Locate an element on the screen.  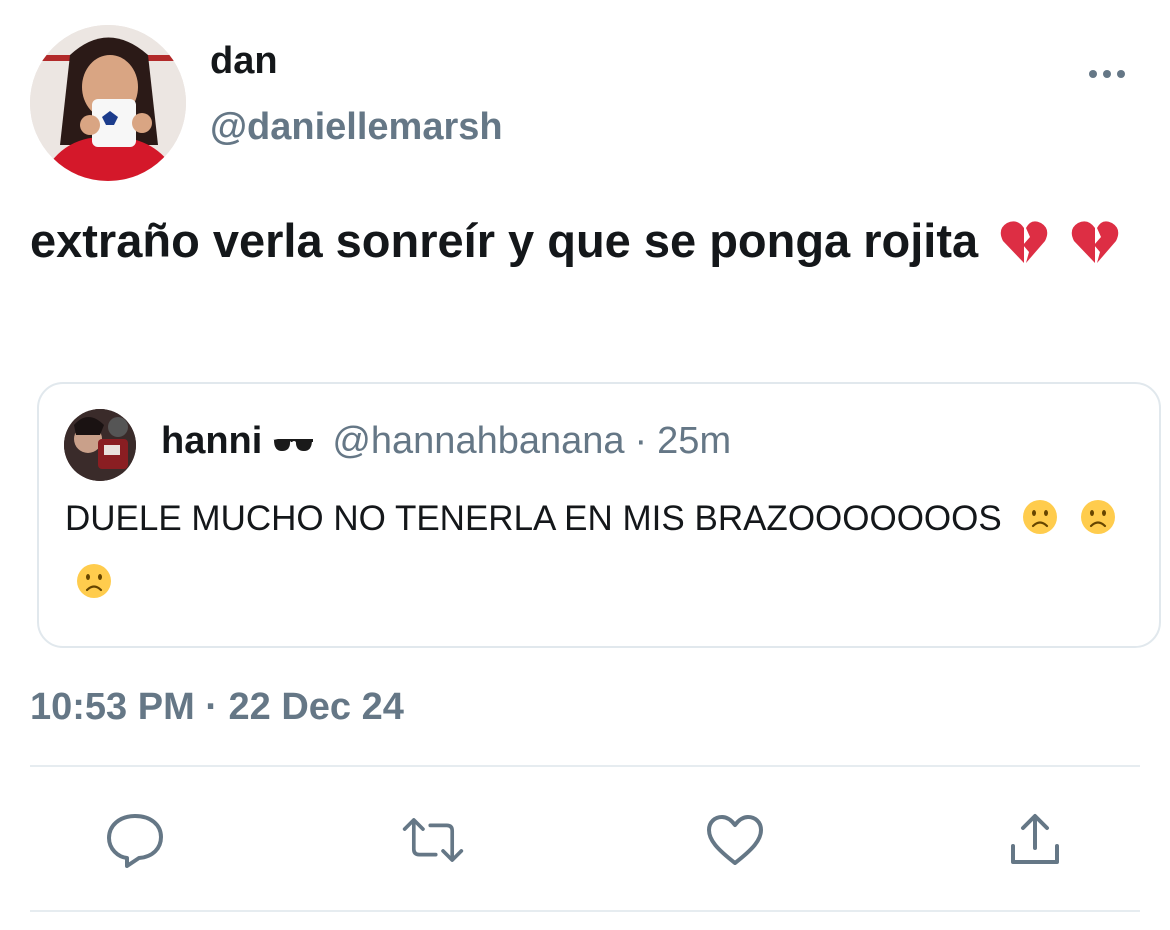
retweet-icon is located at coordinates (433, 840).